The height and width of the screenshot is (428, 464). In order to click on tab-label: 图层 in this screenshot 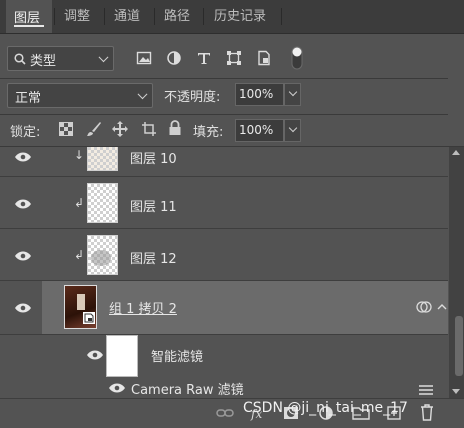, I will do `click(27, 18)`.